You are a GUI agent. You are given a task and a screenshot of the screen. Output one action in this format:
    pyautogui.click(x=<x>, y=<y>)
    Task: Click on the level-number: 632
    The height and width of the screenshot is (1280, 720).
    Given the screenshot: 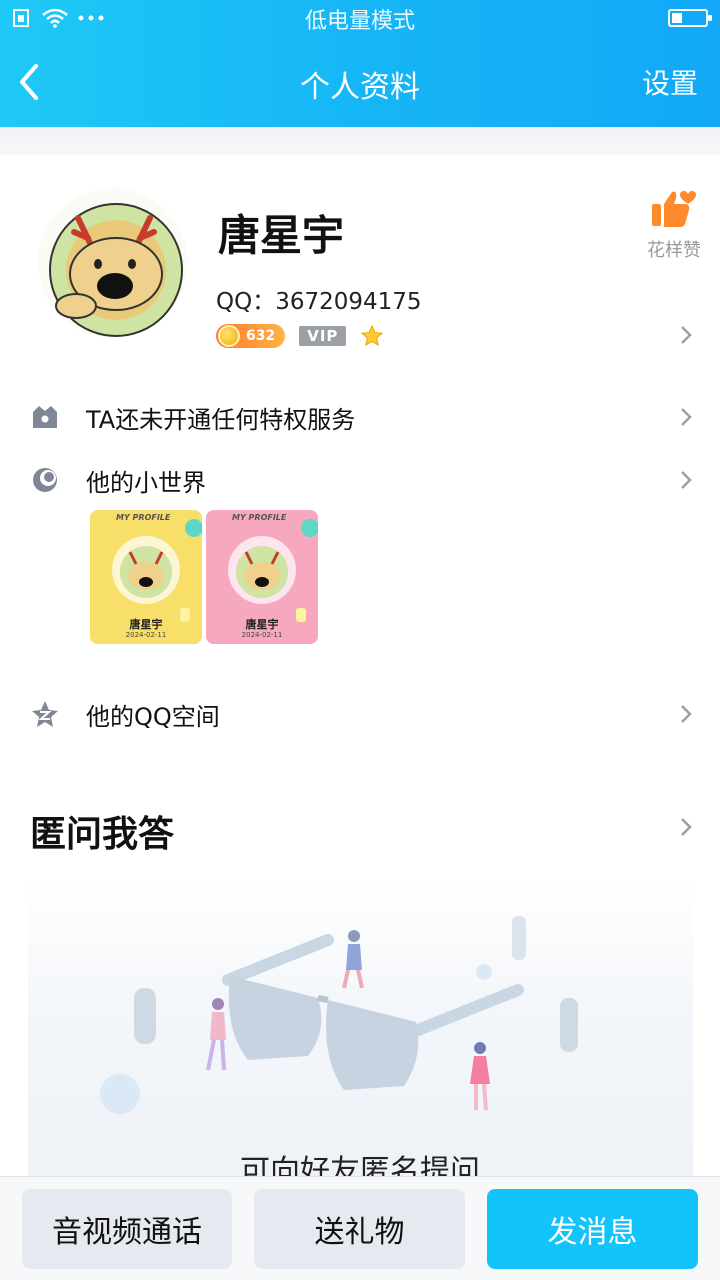 What is the action you would take?
    pyautogui.click(x=261, y=336)
    